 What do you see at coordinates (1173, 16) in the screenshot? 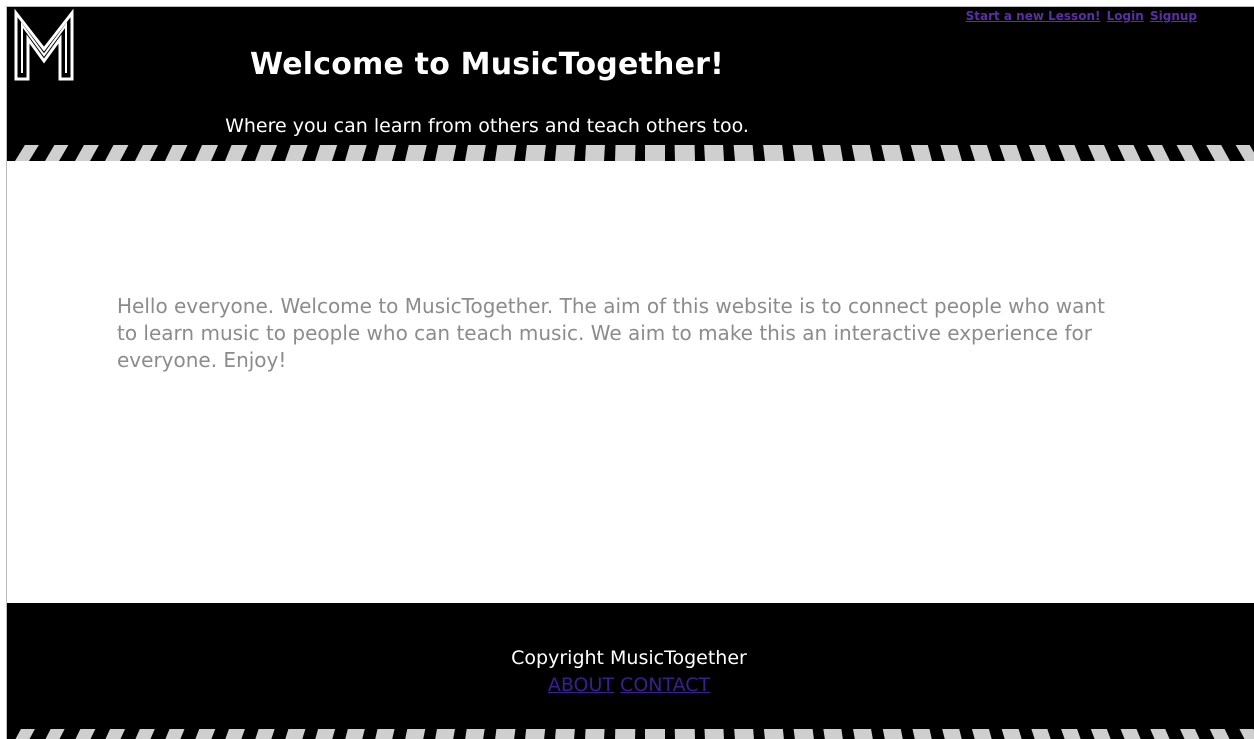
I see `signup-link: Signup` at bounding box center [1173, 16].